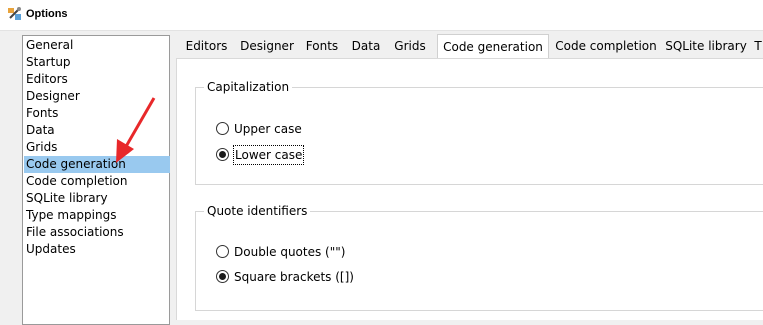  Describe the element at coordinates (381, 15) in the screenshot. I see `title-bar: Options` at that location.